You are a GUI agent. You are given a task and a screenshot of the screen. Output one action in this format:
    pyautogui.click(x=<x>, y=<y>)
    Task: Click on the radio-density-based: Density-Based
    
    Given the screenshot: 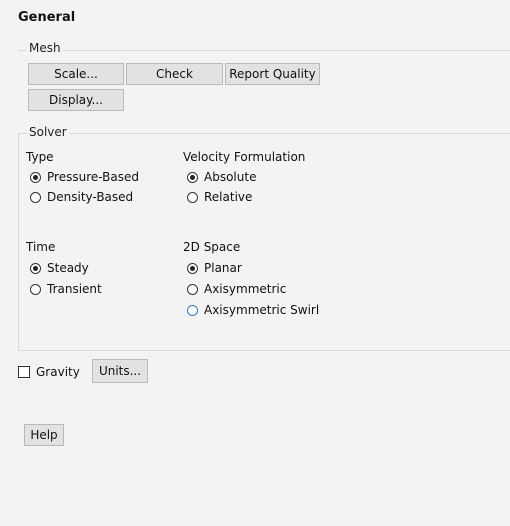 What is the action you would take?
    pyautogui.click(x=81, y=197)
    